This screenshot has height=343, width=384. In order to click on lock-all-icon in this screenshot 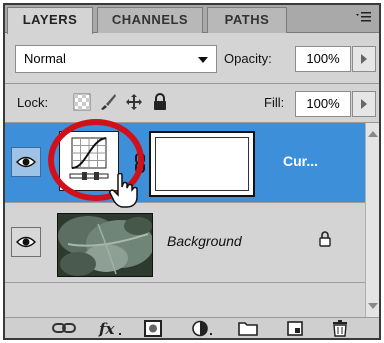, I will do `click(160, 102)`.